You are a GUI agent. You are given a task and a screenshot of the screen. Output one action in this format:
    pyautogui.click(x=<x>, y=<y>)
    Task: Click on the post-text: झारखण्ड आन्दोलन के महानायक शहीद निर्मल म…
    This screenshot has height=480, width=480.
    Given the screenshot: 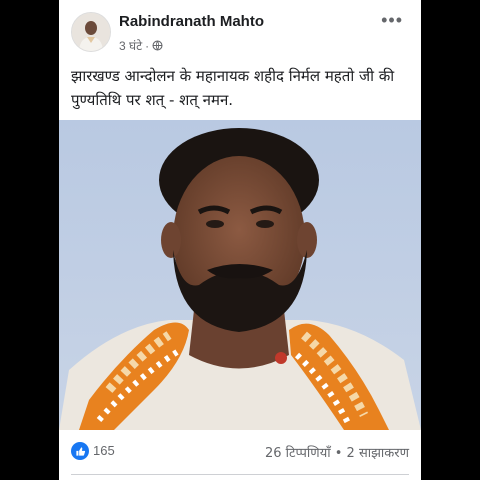 What is the action you would take?
    pyautogui.click(x=233, y=88)
    